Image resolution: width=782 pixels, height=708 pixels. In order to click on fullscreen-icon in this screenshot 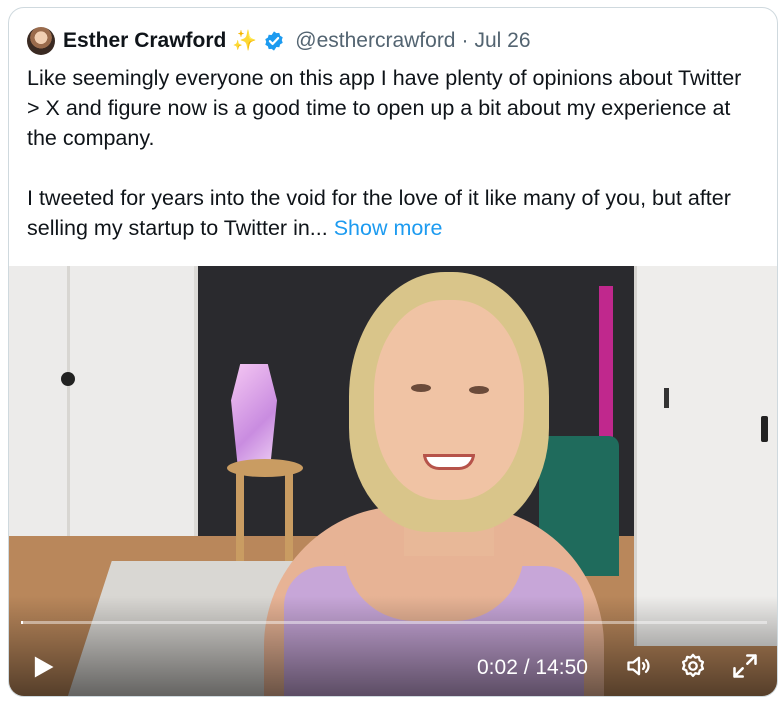, I will do `click(745, 666)`.